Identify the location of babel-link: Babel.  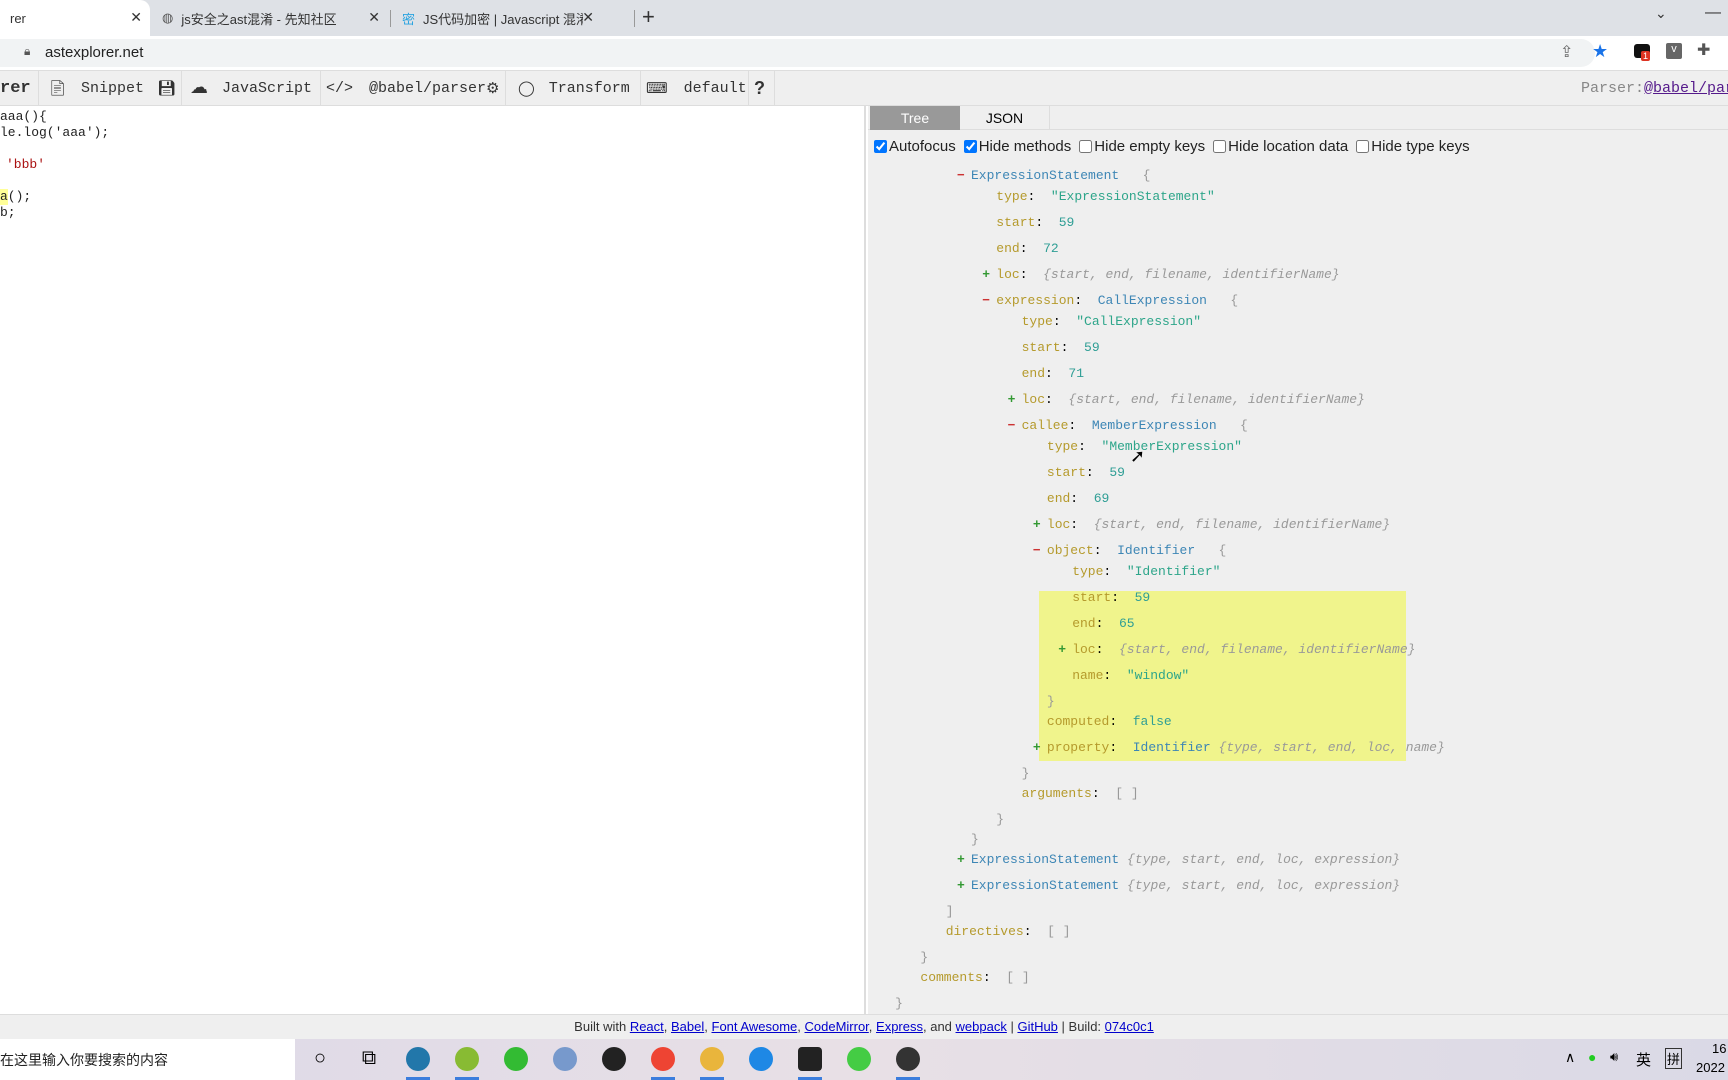
(687, 1026).